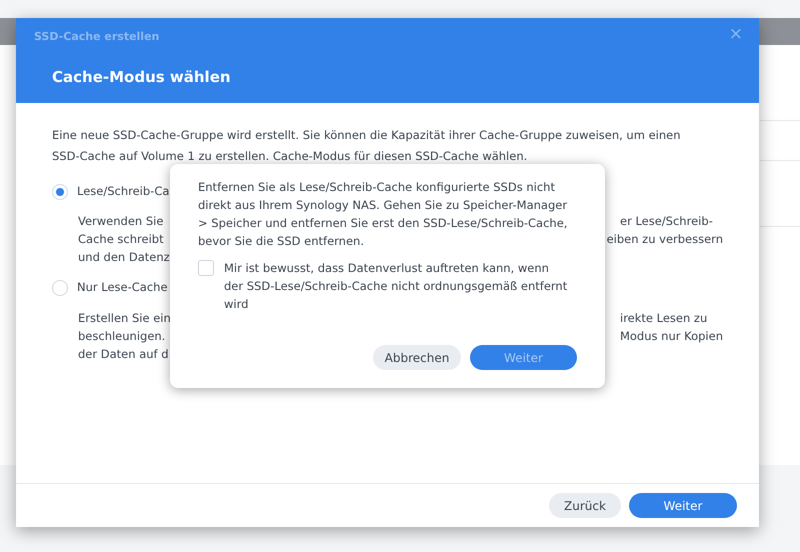  I want to click on description-text: irekte Lesen zu, so click(664, 318).